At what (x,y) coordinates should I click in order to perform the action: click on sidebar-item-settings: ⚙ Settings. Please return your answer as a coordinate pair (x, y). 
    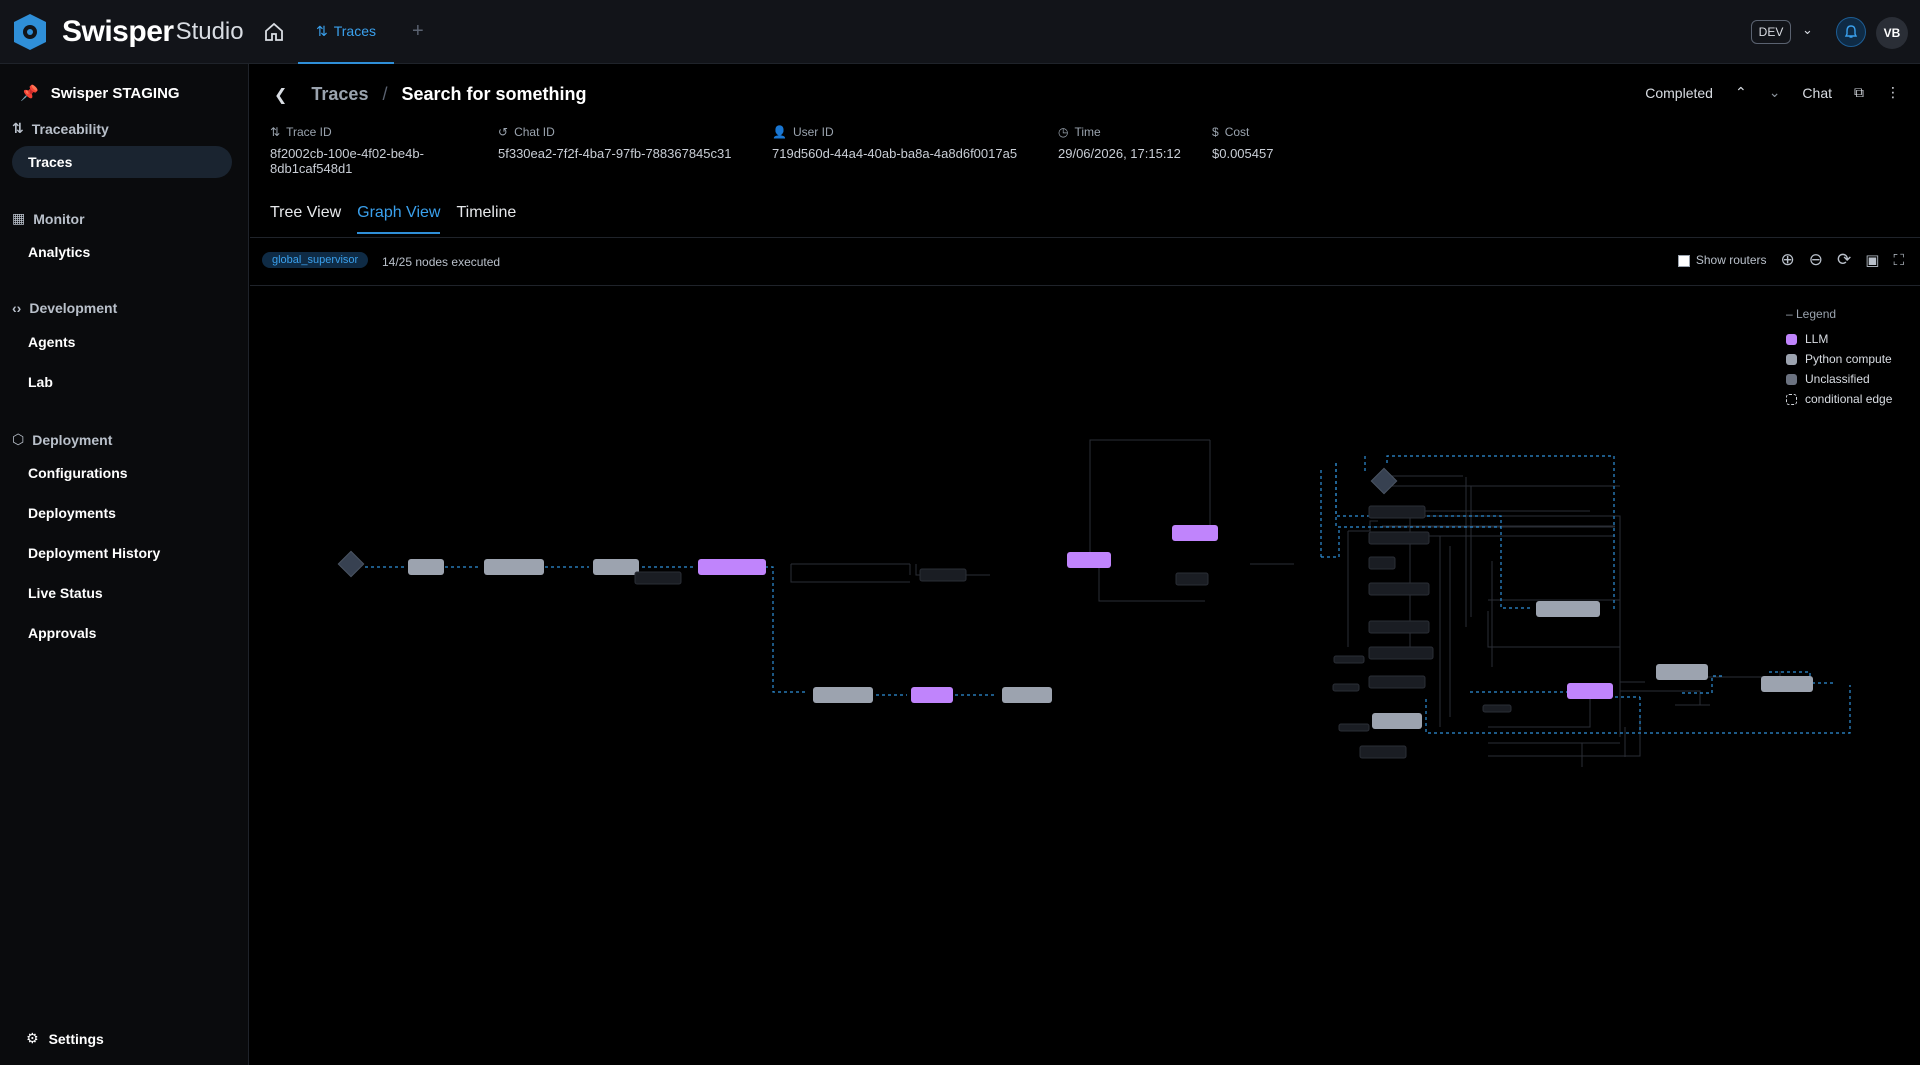
    Looking at the image, I should click on (65, 1038).